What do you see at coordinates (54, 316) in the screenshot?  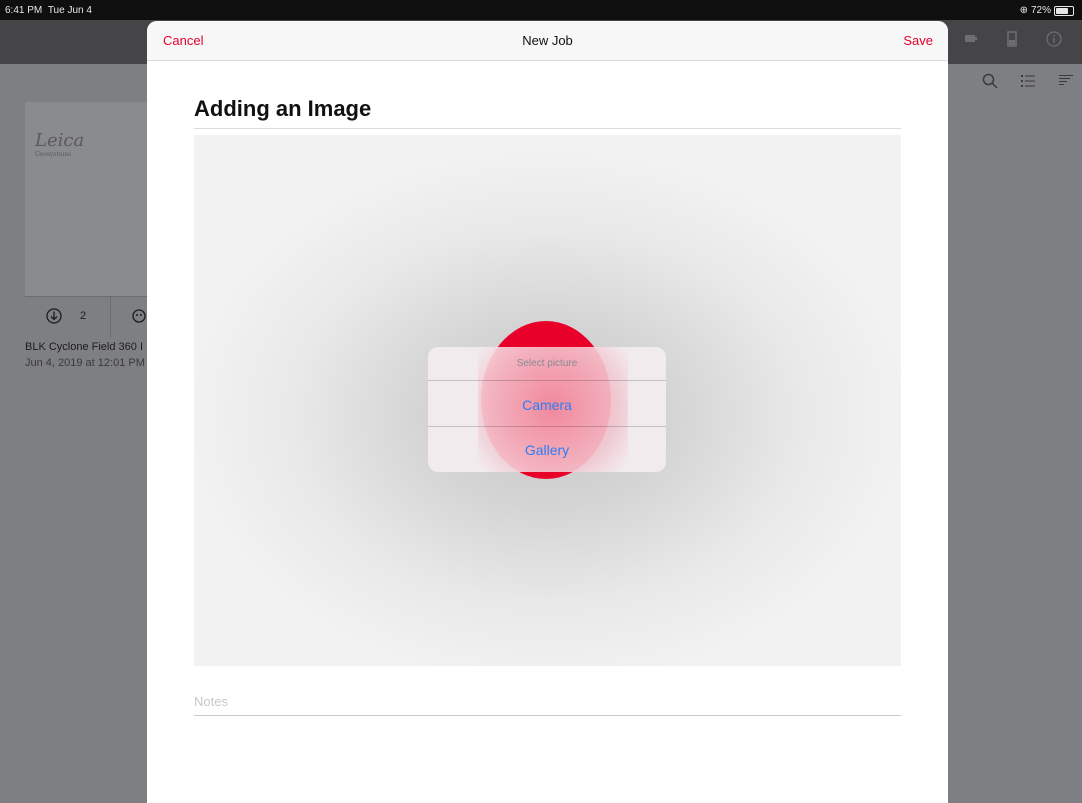 I see `download-icon` at bounding box center [54, 316].